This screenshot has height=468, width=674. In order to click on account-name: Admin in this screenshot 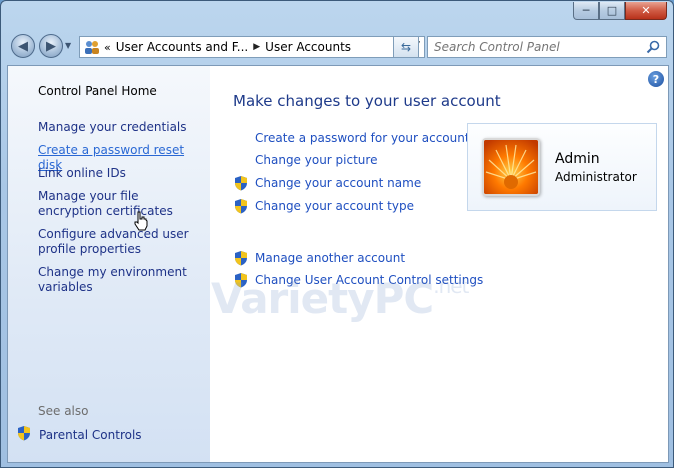, I will do `click(577, 159)`.